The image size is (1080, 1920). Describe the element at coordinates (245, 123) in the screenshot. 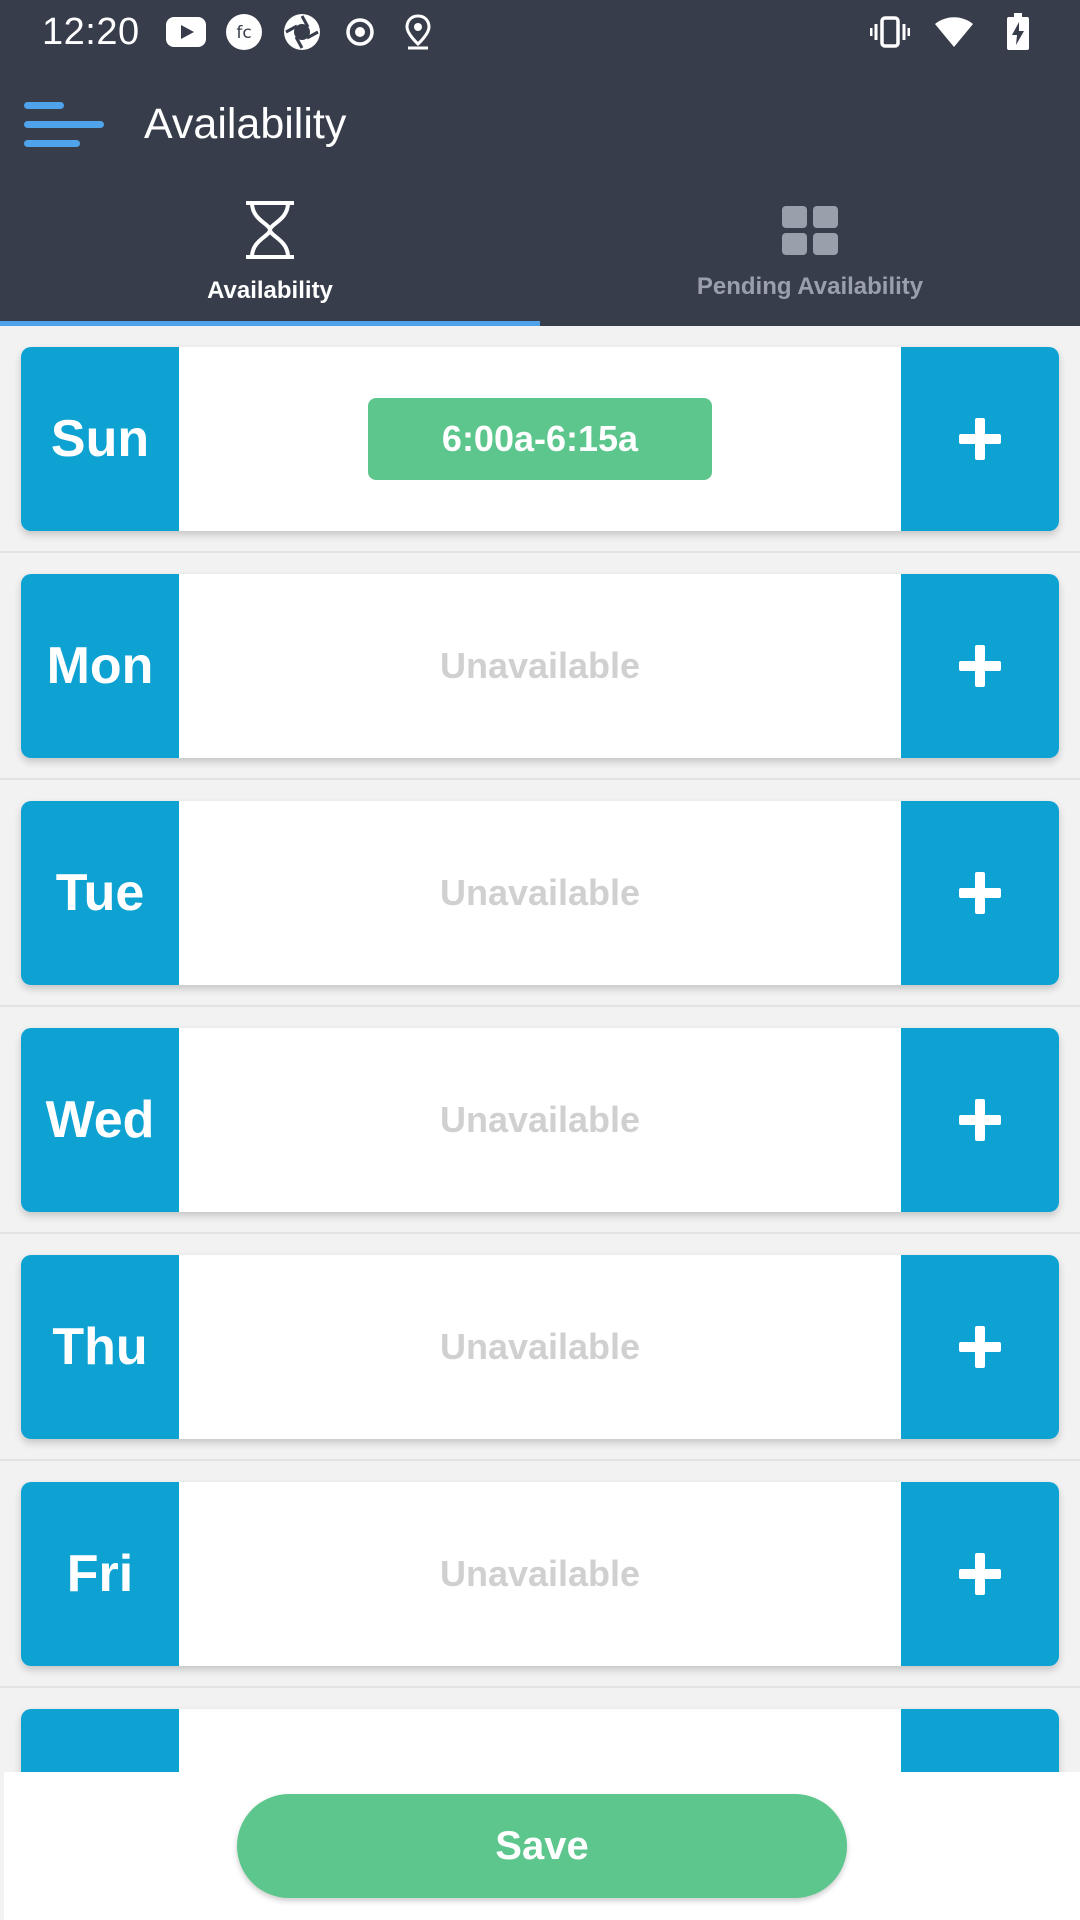

I see `page-title: Availability` at that location.